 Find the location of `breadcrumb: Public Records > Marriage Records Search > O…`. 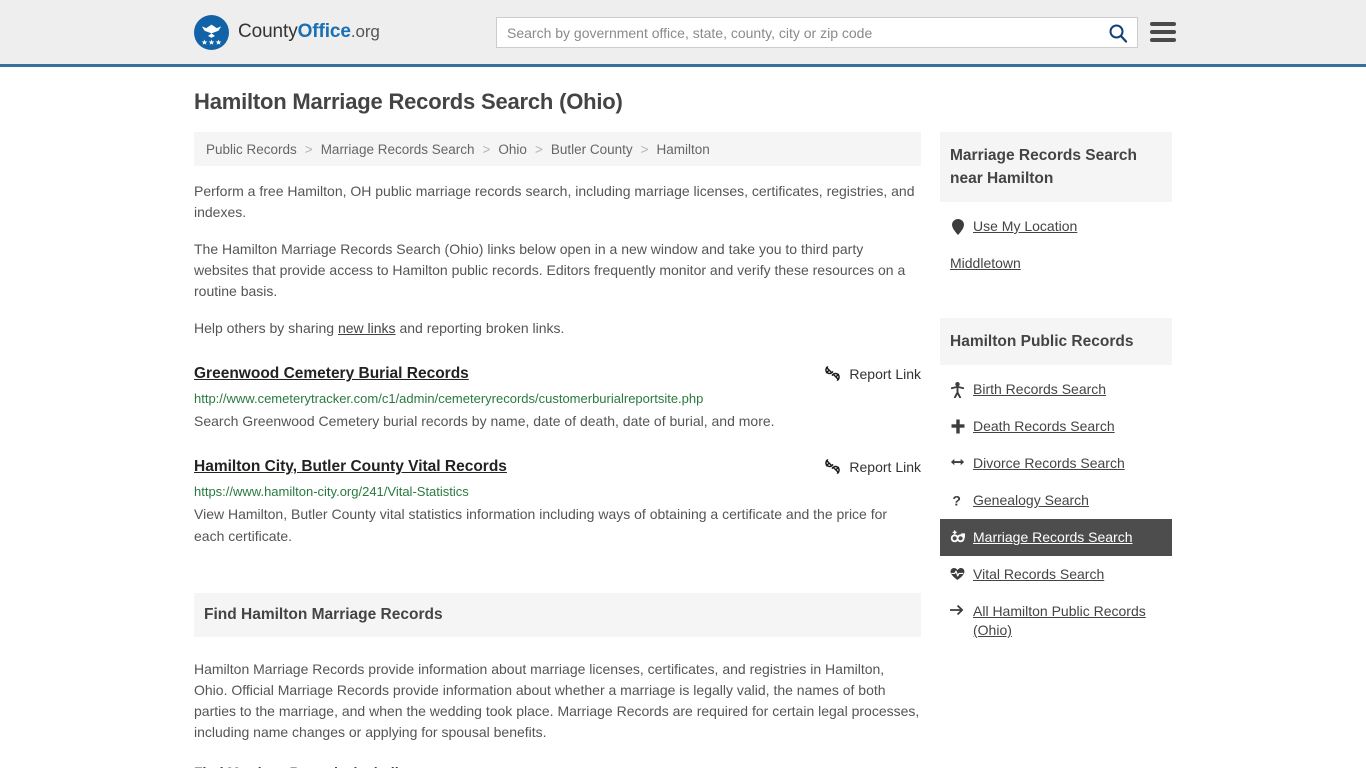

breadcrumb: Public Records > Marriage Records Search > O… is located at coordinates (557, 149).